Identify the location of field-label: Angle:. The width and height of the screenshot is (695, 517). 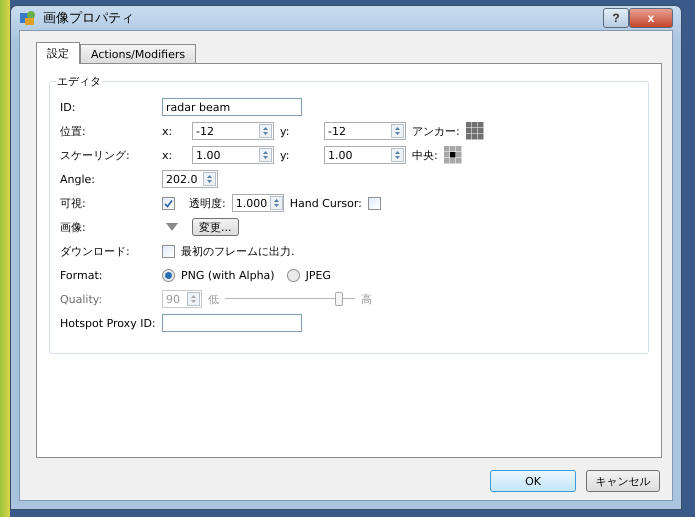
(78, 179).